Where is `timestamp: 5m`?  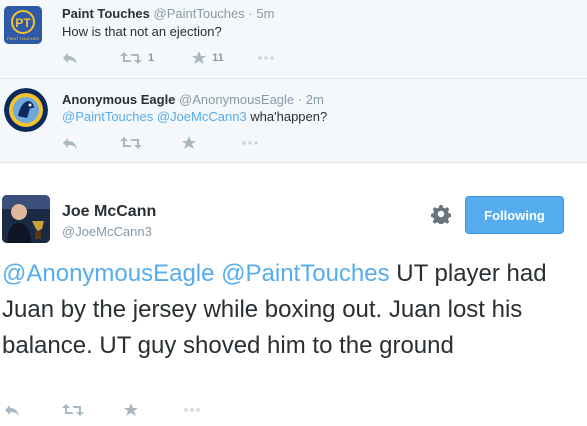 timestamp: 5m is located at coordinates (265, 13).